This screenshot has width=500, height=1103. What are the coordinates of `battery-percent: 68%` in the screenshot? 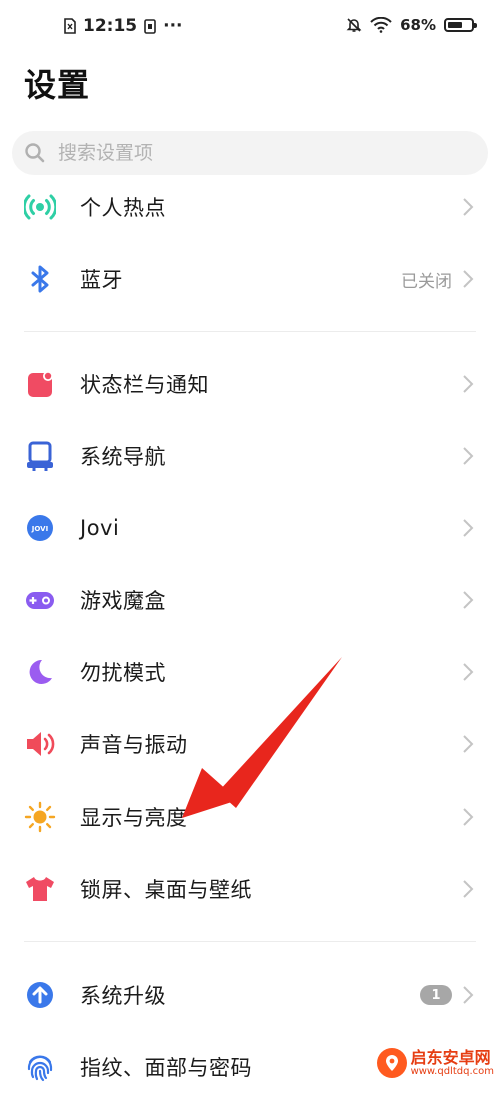 It's located at (418, 25).